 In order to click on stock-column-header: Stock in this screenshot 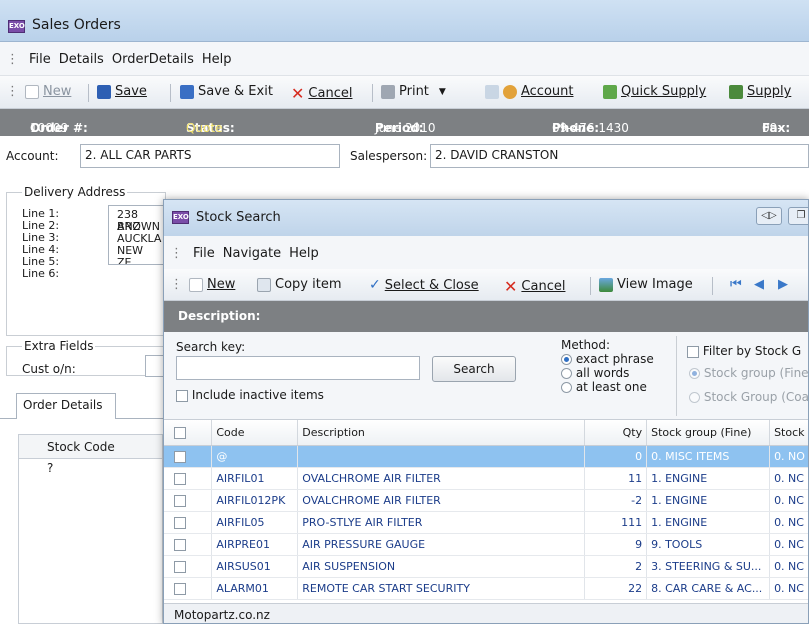, I will do `click(788, 433)`.